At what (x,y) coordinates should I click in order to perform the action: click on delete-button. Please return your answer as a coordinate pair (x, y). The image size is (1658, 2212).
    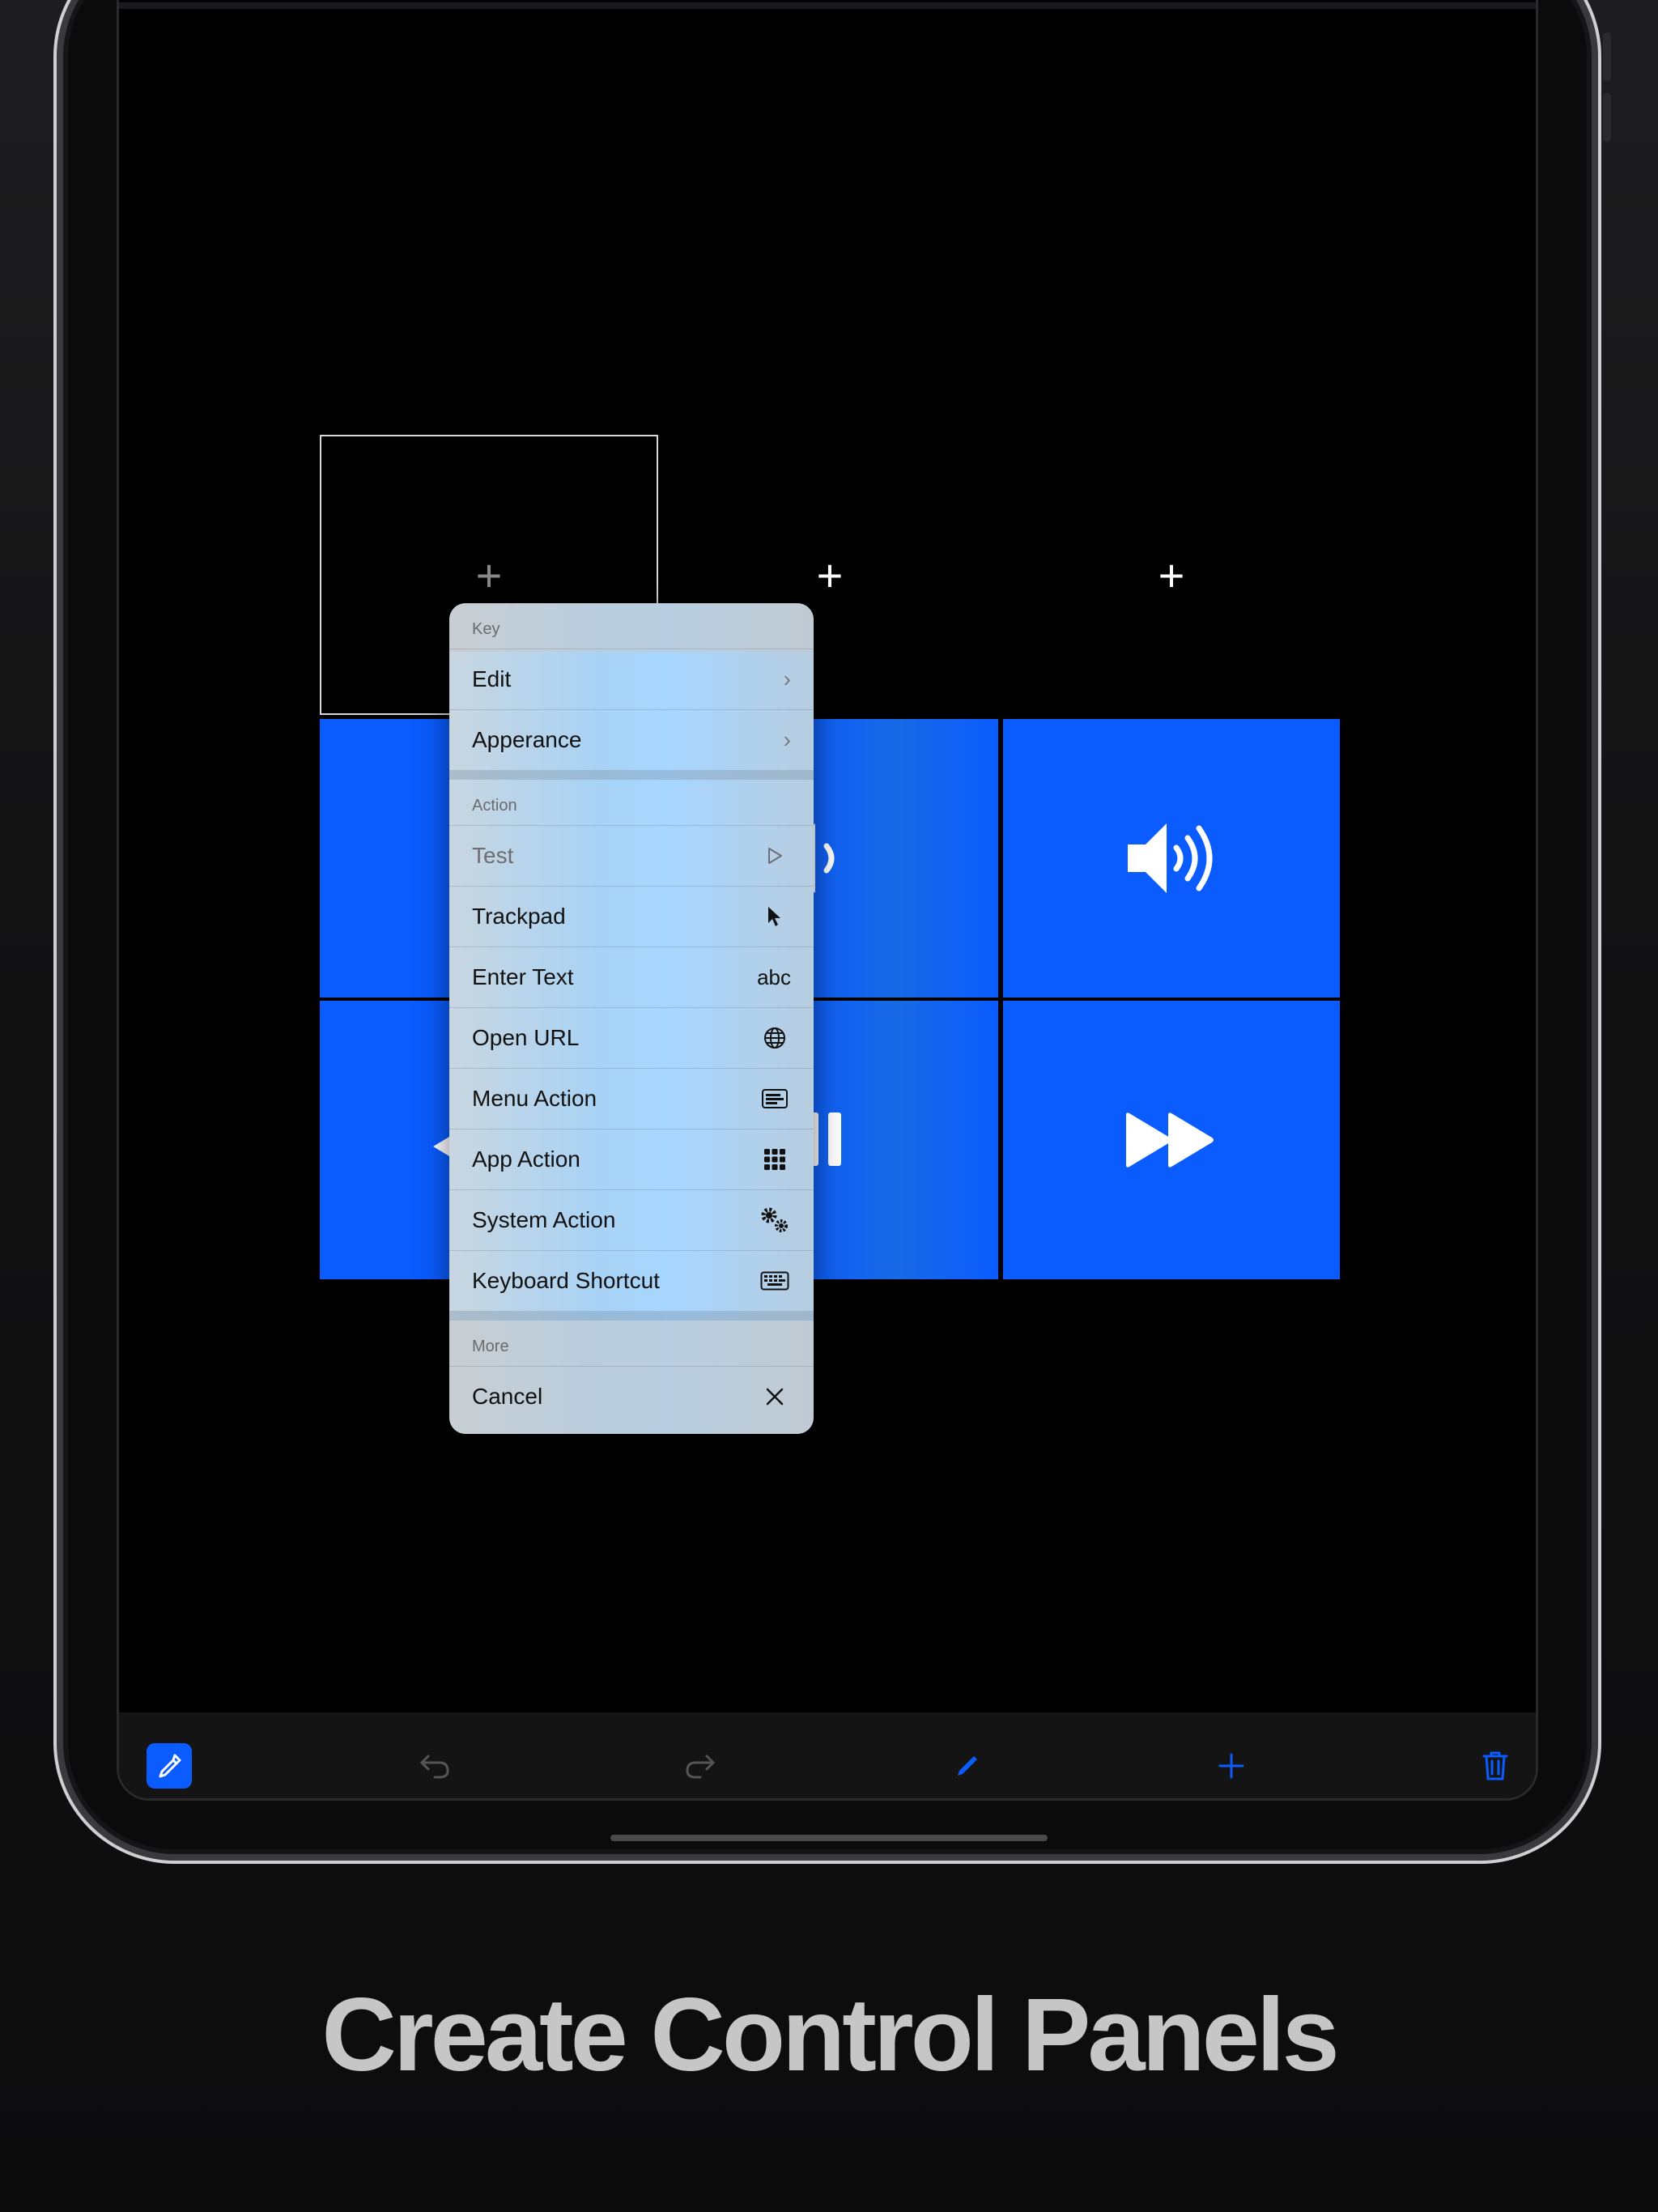
    Looking at the image, I should click on (1495, 1766).